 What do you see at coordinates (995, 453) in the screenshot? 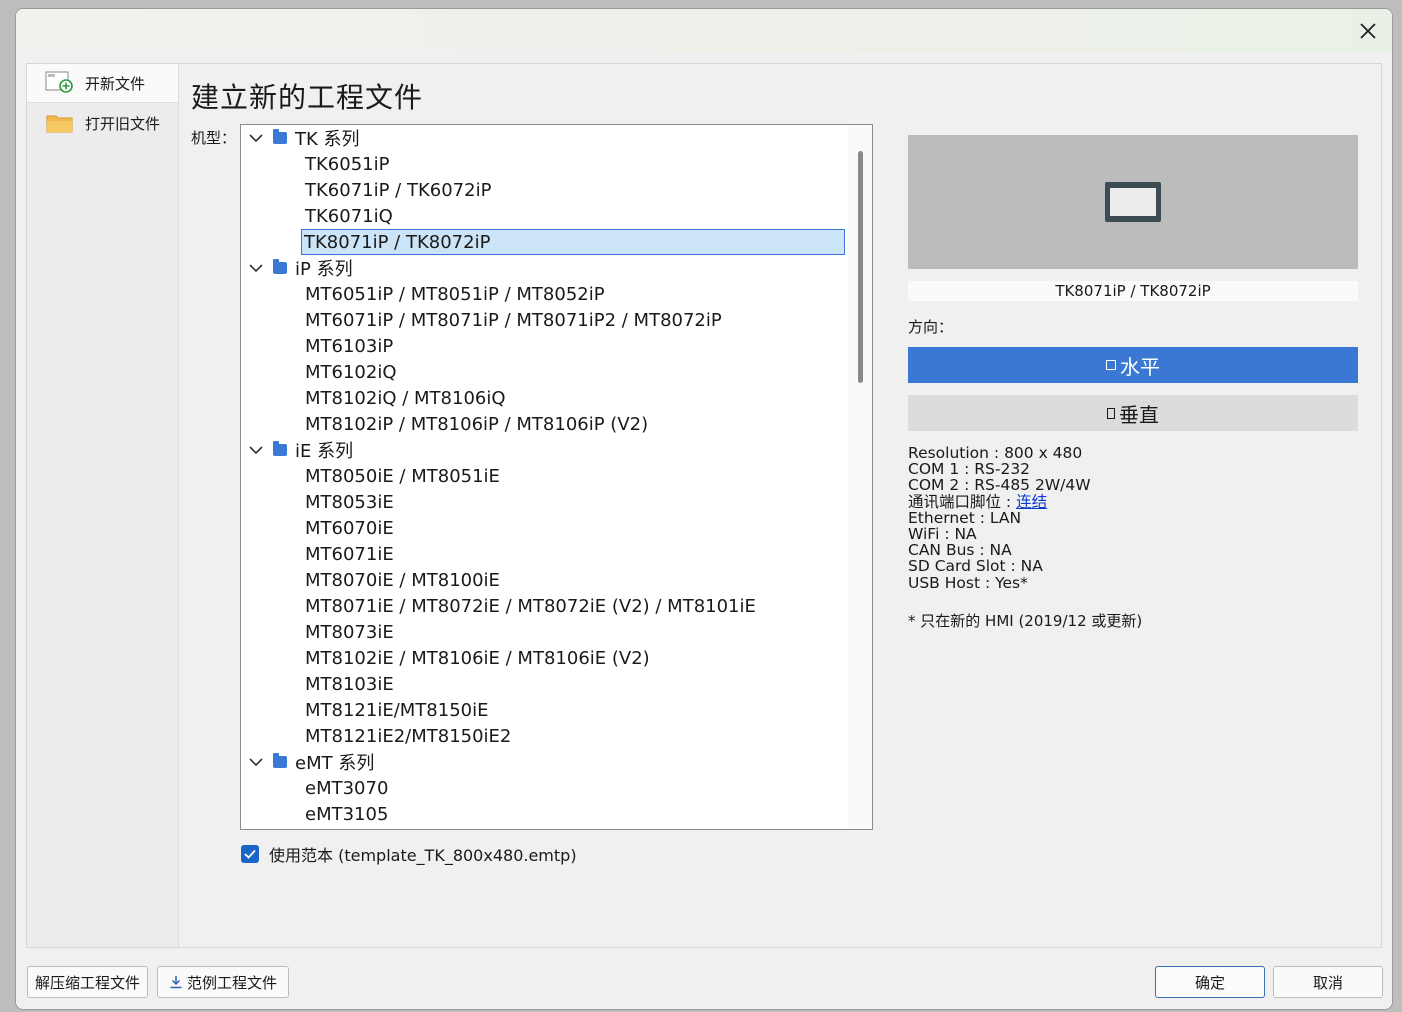
I see `spec-resolution: Resolution : 800 x 480` at bounding box center [995, 453].